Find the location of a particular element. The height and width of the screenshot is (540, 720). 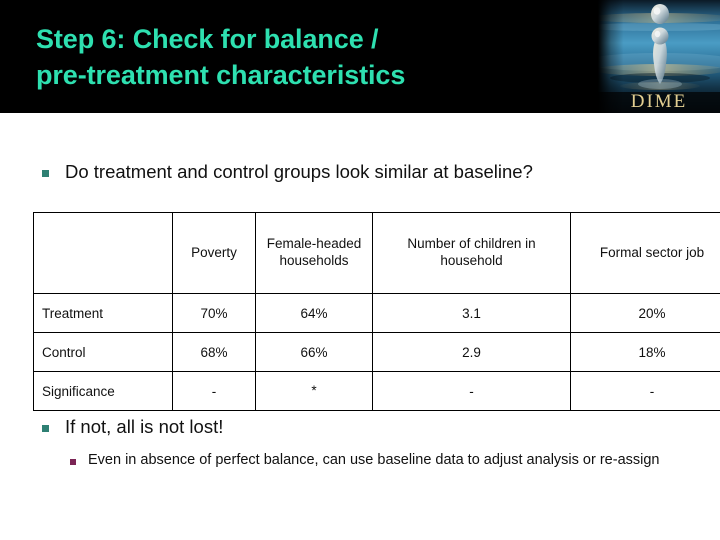

cell-treatment-formal-job: 20% is located at coordinates (645, 313).